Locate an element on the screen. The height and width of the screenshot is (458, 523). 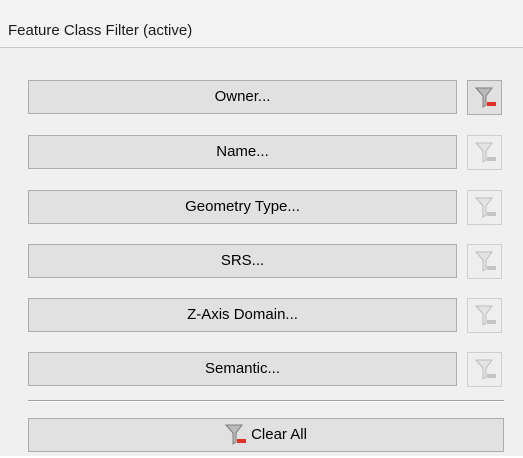
srs-clear-button is located at coordinates (484, 261).